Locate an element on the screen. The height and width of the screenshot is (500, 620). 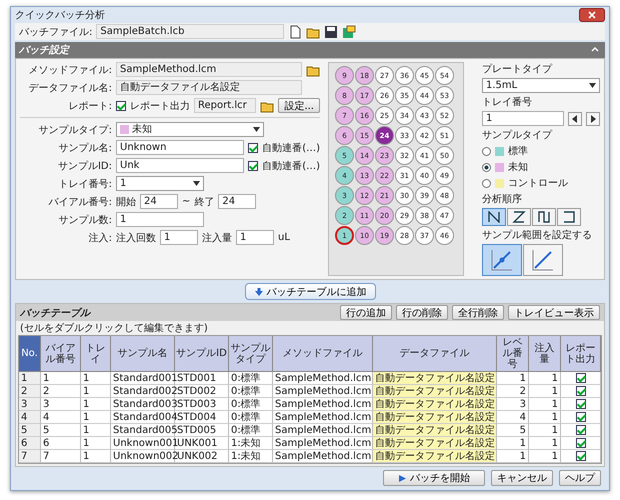
table-hint: (セルをダブルクリックして編集できます) is located at coordinates (114, 328).